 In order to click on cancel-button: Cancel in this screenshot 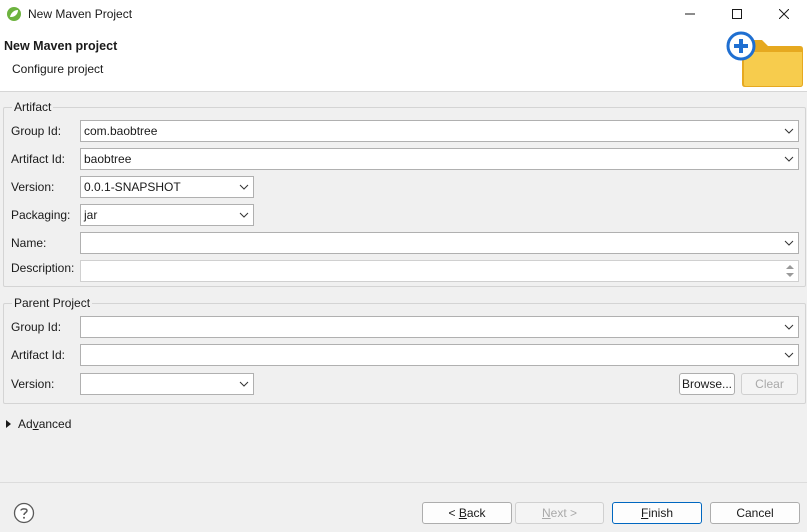, I will do `click(755, 513)`.